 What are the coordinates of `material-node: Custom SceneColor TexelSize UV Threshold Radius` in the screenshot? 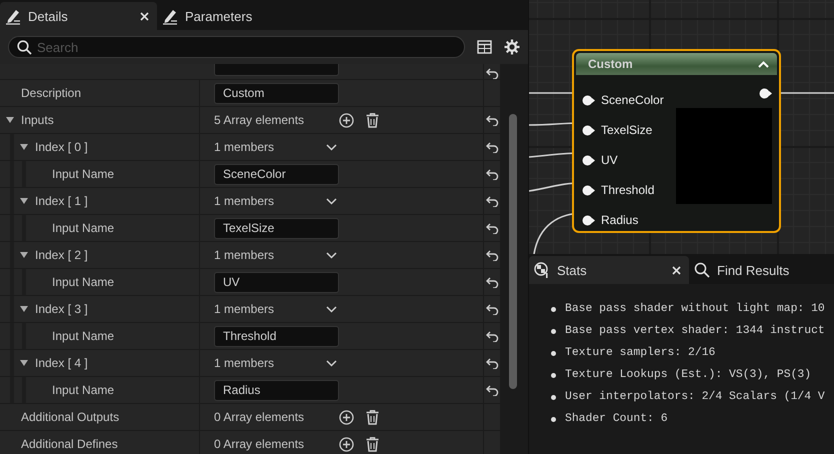 It's located at (676, 141).